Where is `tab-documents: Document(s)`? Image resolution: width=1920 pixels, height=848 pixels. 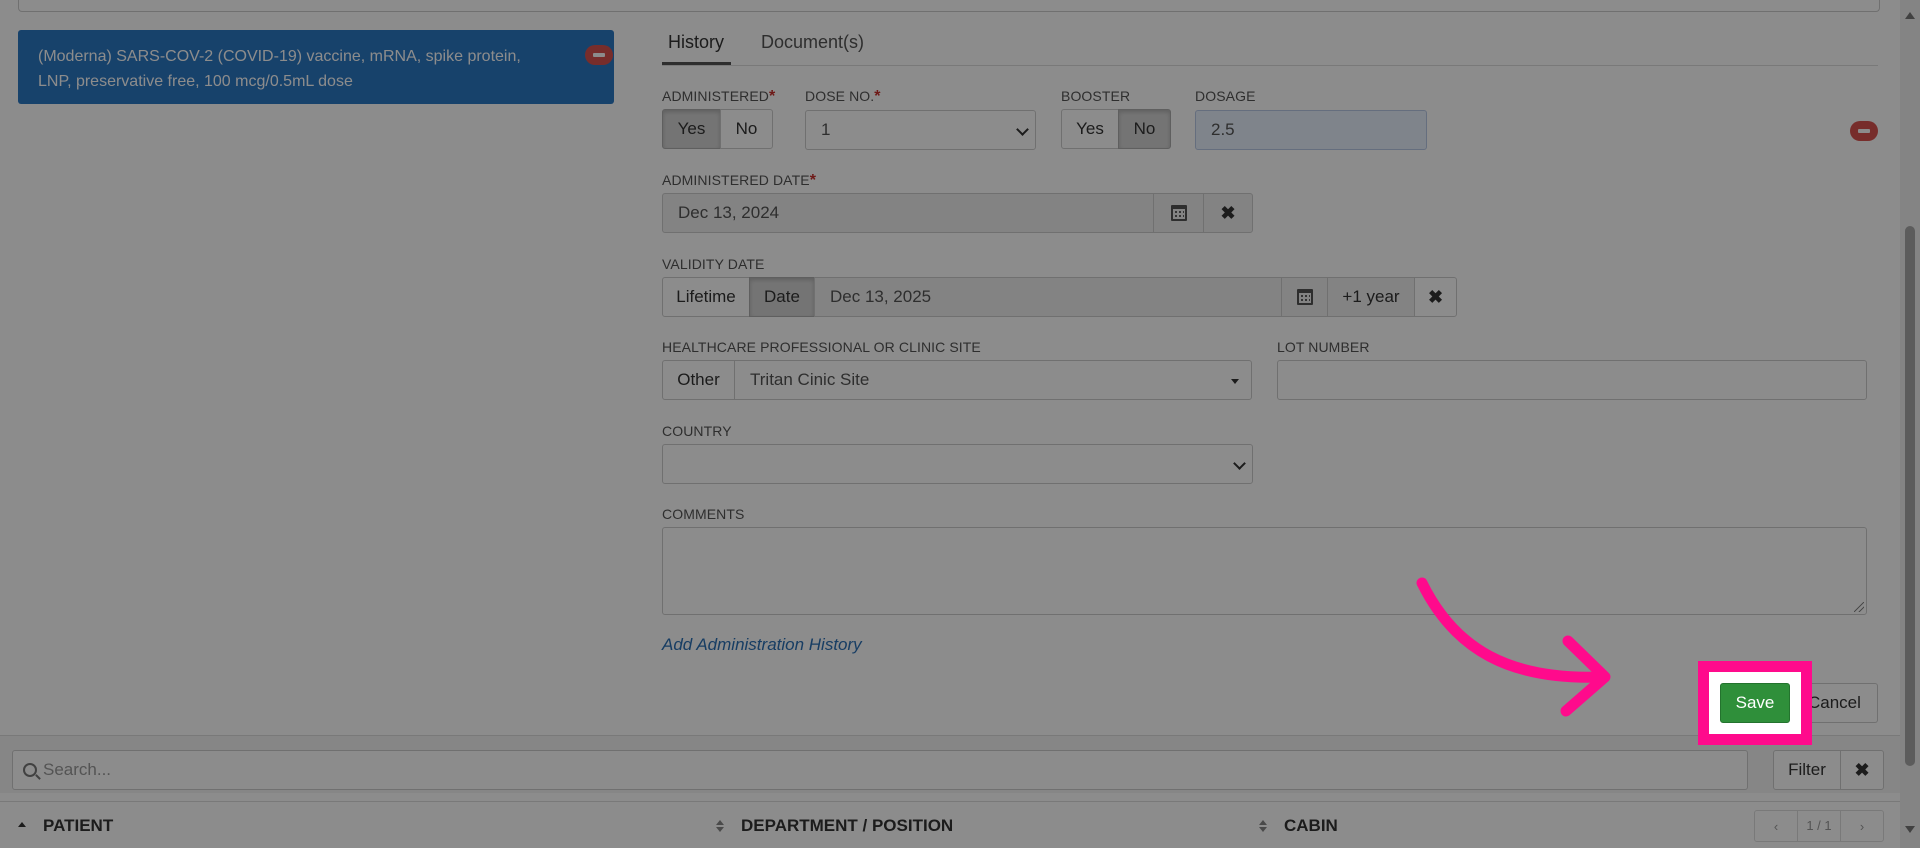
tab-documents: Document(s) is located at coordinates (812, 42).